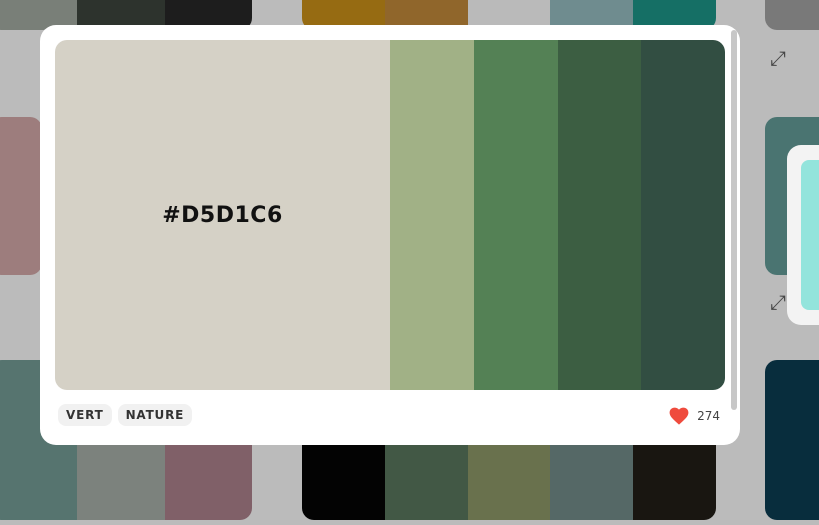 The height and width of the screenshot is (525, 819). What do you see at coordinates (734, 220) in the screenshot?
I see `scrollbar` at bounding box center [734, 220].